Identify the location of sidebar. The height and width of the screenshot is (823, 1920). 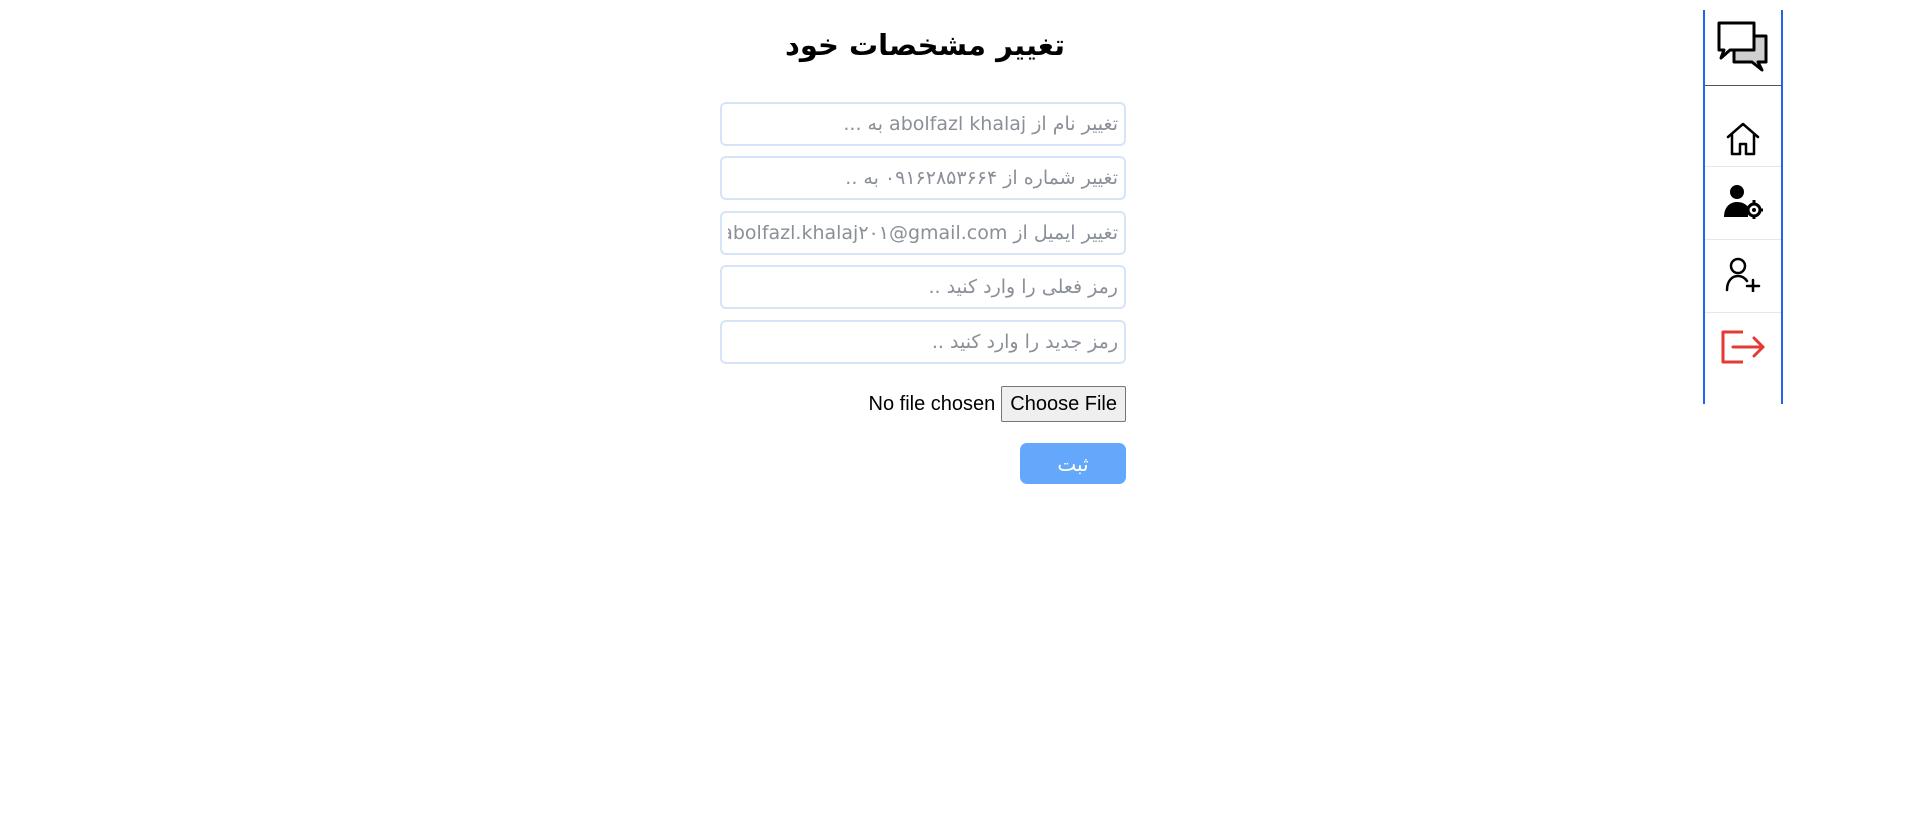
(1743, 207).